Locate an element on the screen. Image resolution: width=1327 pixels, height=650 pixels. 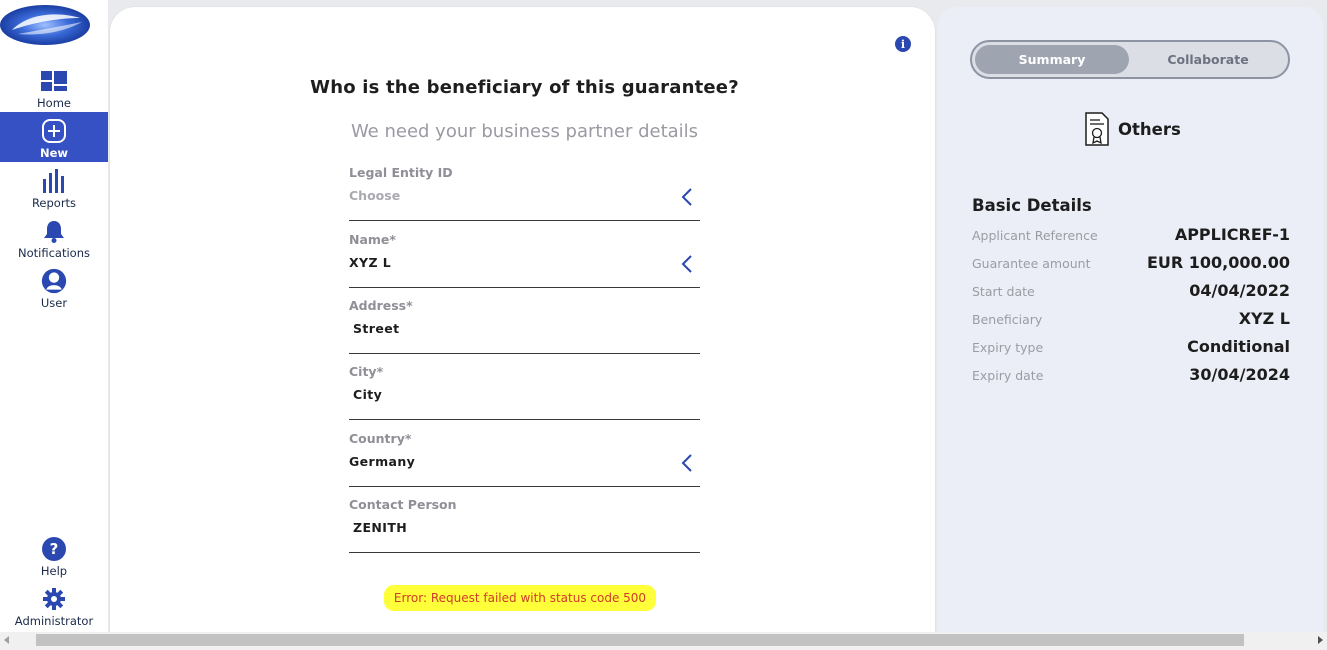
bar-chart-icon is located at coordinates (54, 181).